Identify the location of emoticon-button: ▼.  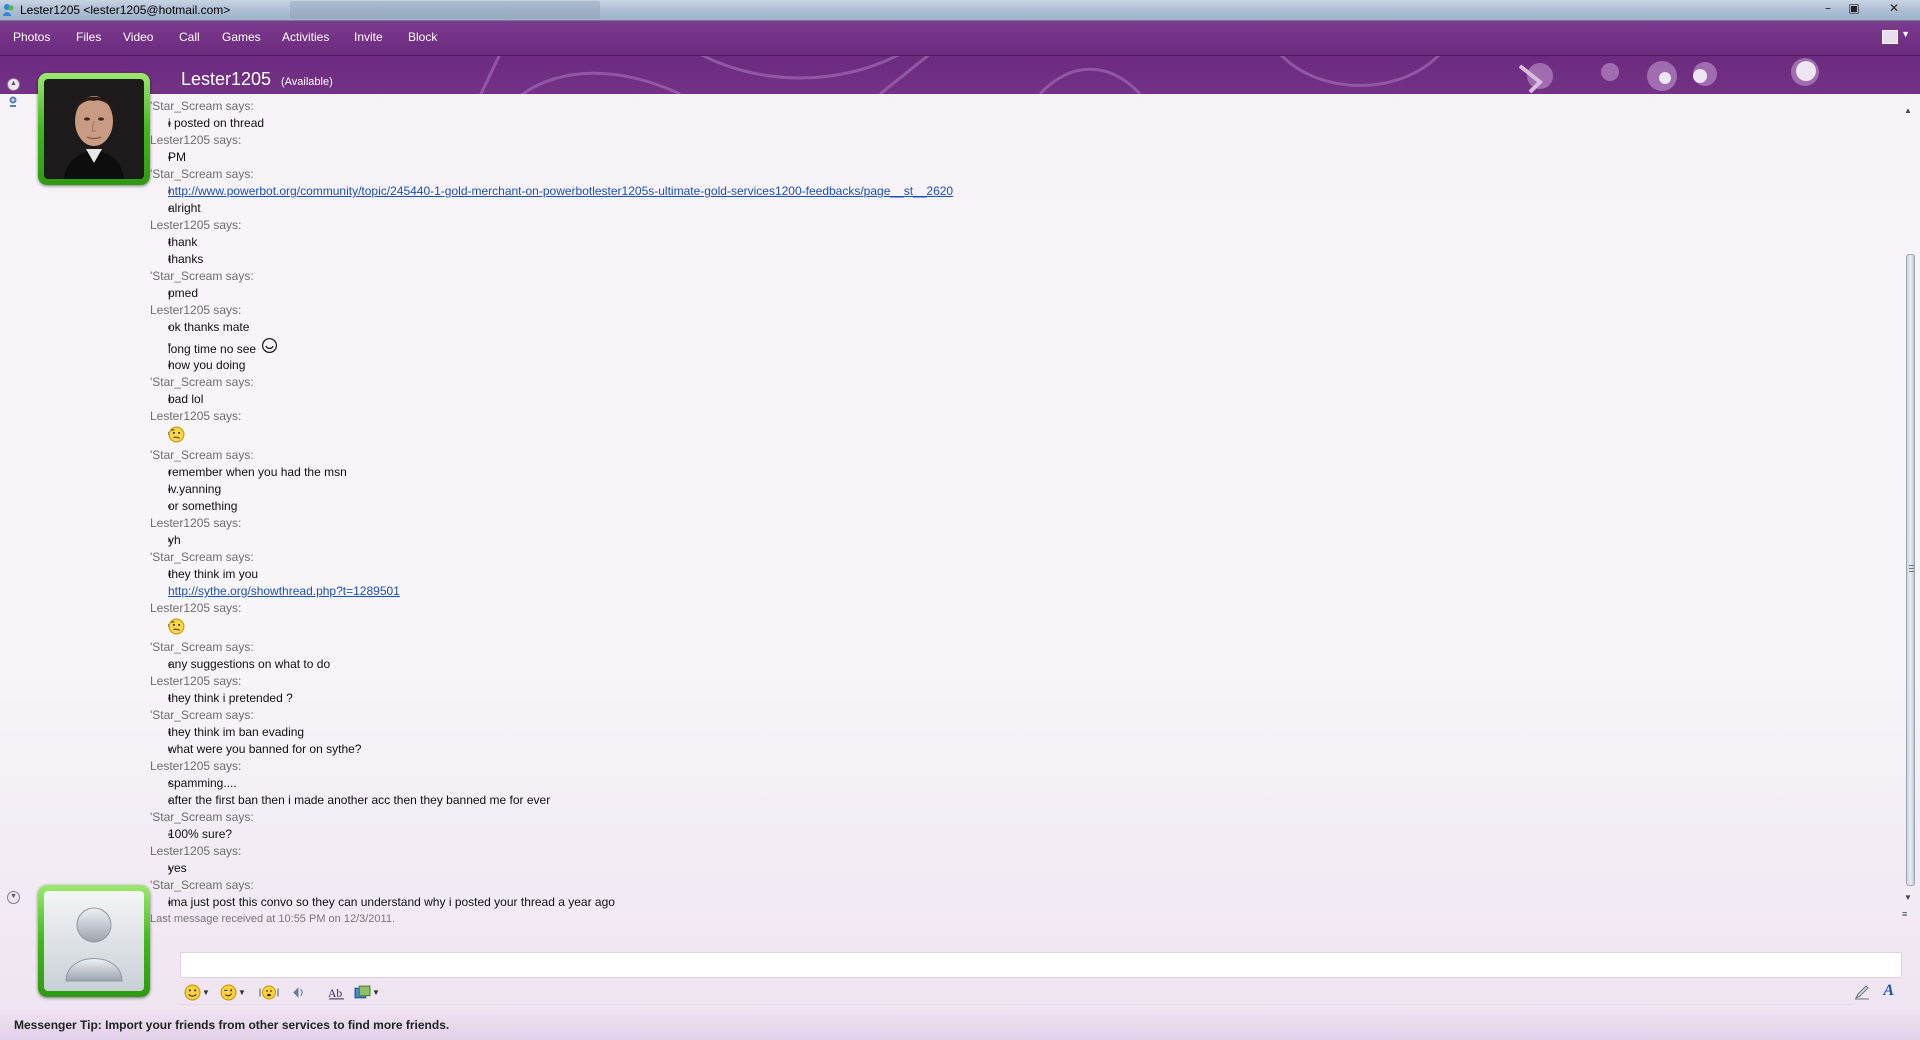
(197, 992).